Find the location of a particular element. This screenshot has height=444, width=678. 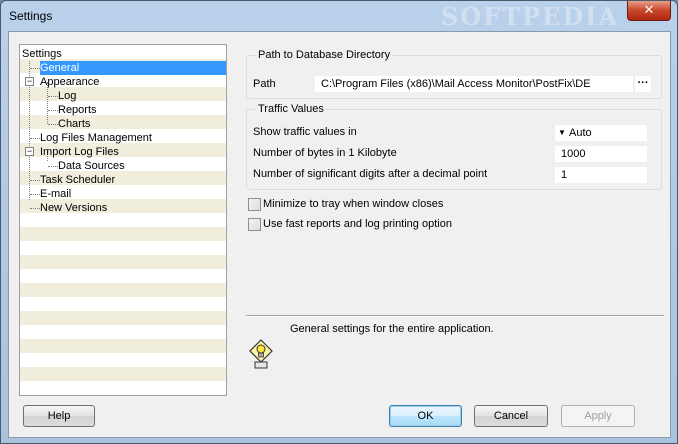

path-label: Path is located at coordinates (264, 84).